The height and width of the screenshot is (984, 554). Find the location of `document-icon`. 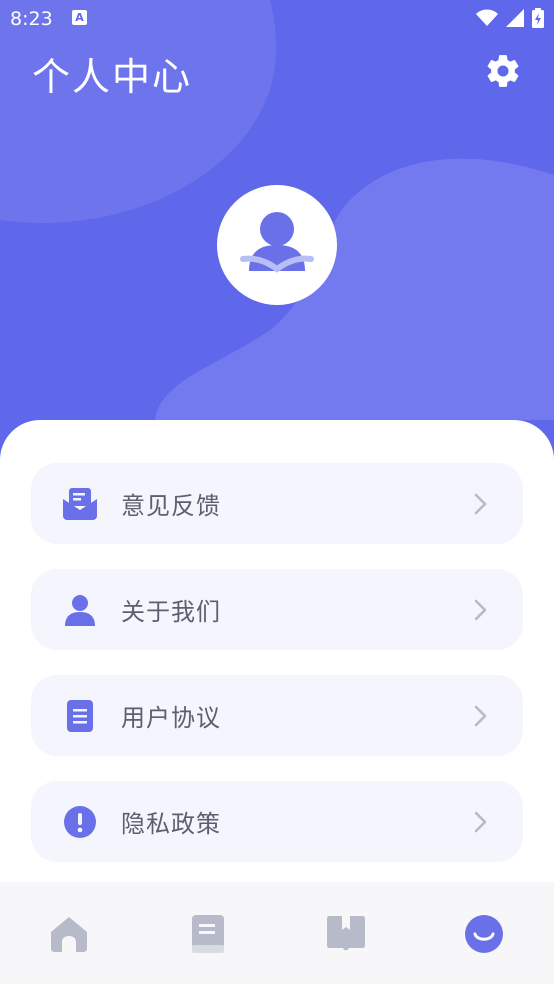

document-icon is located at coordinates (80, 716).